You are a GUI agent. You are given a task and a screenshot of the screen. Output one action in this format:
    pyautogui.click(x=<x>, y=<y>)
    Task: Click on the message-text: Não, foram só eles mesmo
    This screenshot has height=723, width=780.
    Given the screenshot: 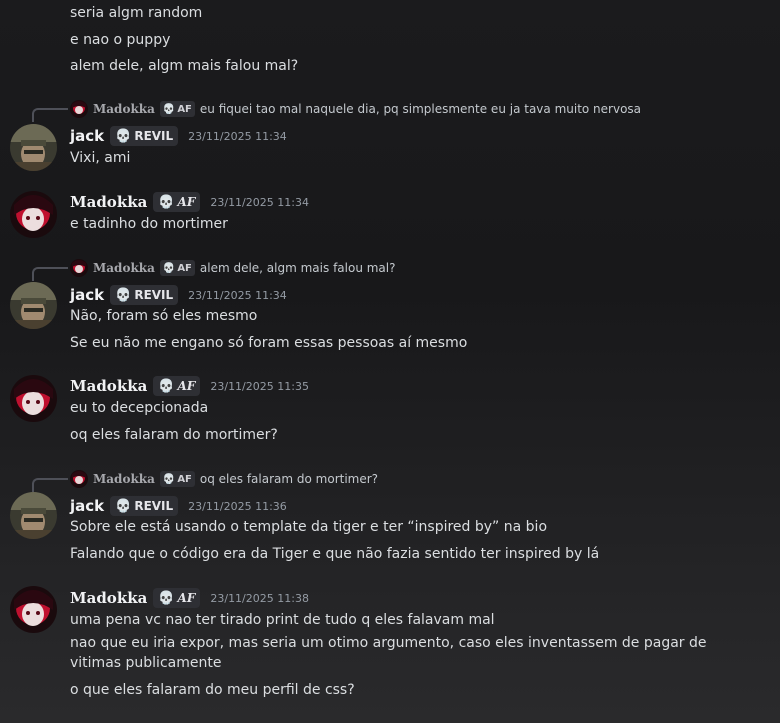 What is the action you would take?
    pyautogui.click(x=164, y=316)
    